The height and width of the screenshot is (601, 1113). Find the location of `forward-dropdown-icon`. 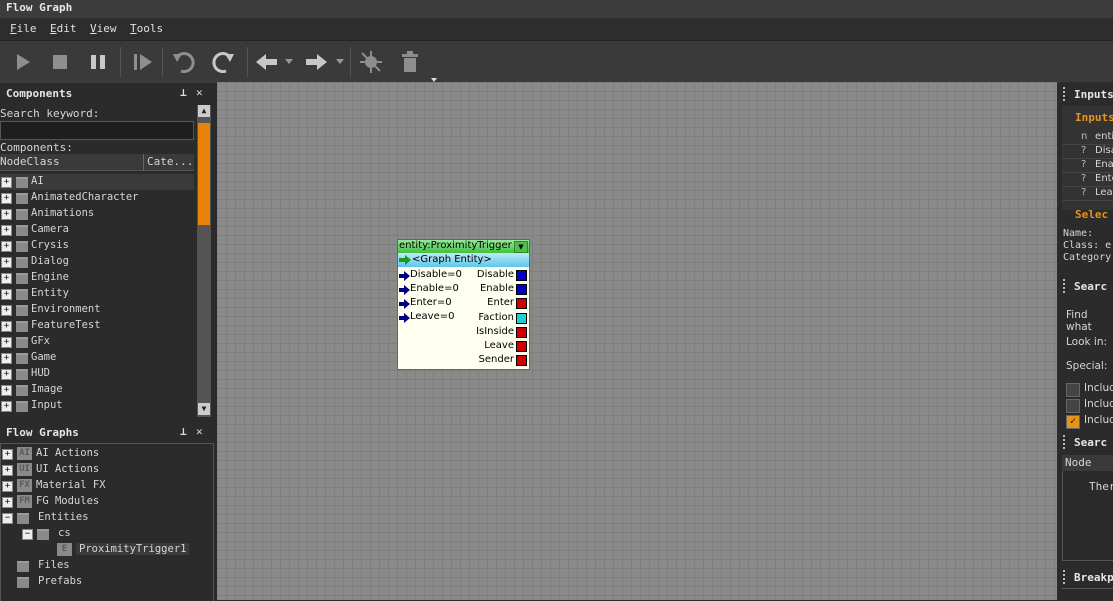

forward-dropdown-icon is located at coordinates (340, 62).